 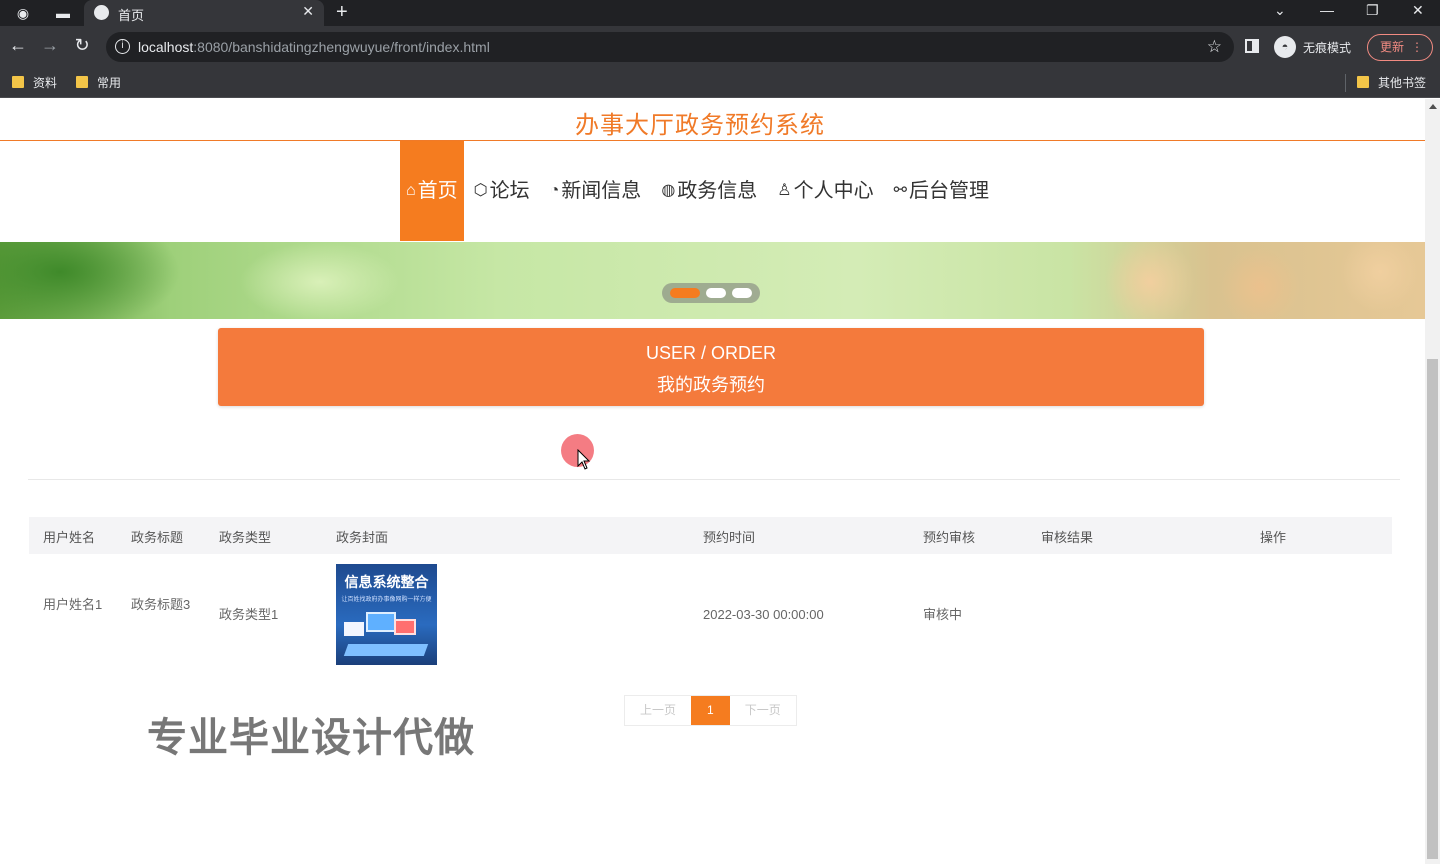 I want to click on incognito-label: 无痕模式, so click(x=1327, y=48).